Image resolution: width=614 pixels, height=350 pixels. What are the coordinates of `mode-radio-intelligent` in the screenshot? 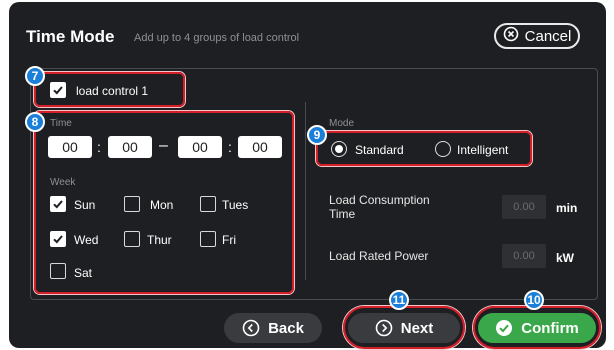 It's located at (443, 149).